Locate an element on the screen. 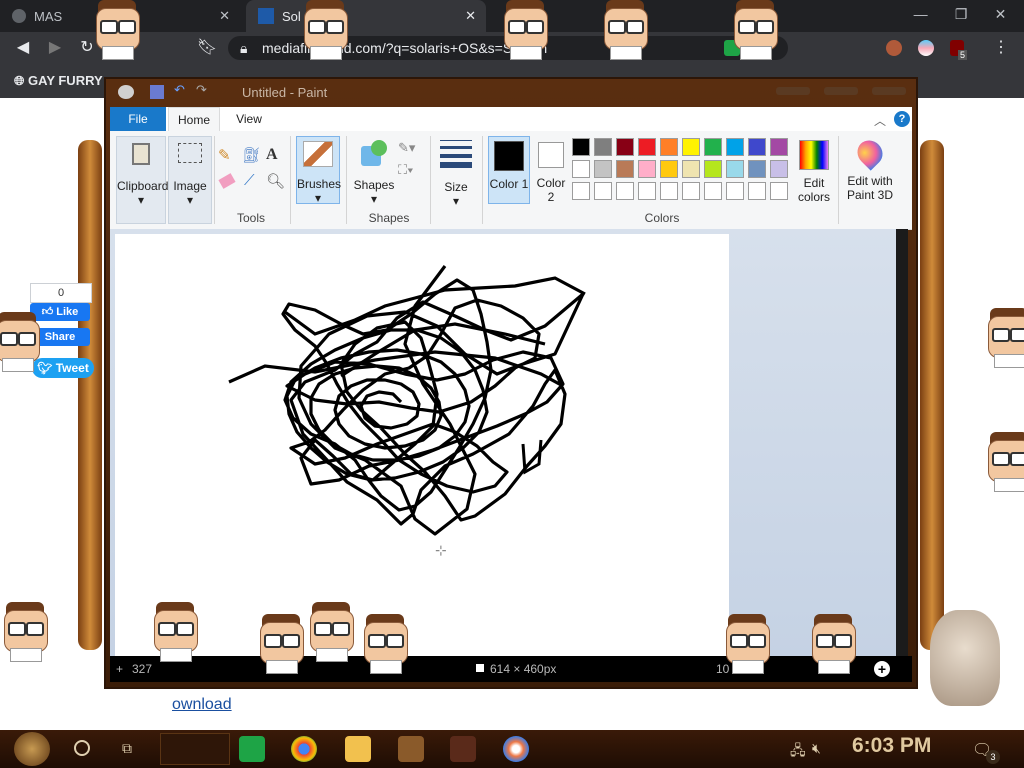  undo-icon: ↶ is located at coordinates (179, 90).